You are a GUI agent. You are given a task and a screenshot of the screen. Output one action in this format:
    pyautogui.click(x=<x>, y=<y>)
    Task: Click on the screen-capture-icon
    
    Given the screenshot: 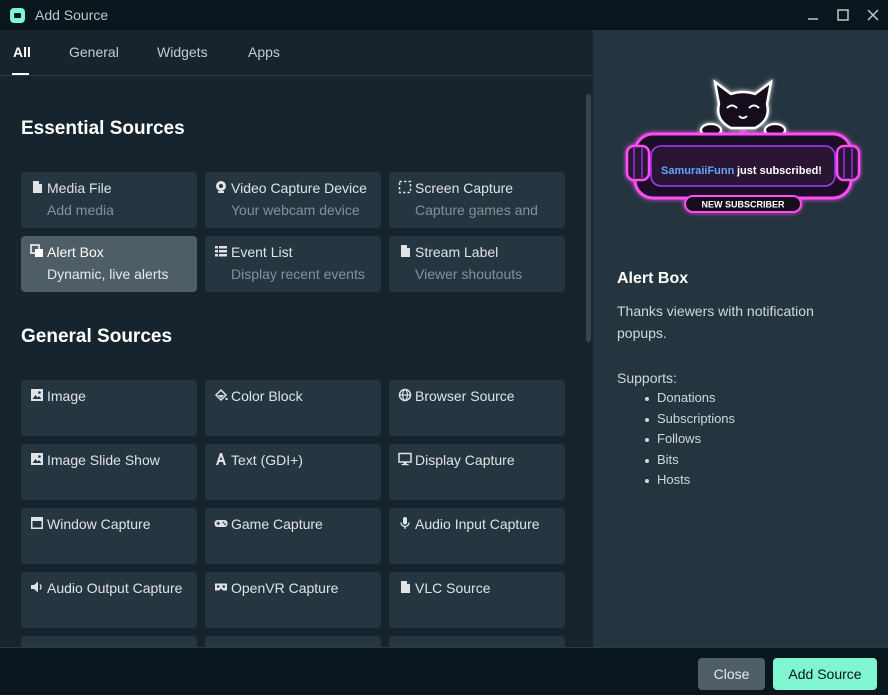 What is the action you would take?
    pyautogui.click(x=405, y=187)
    